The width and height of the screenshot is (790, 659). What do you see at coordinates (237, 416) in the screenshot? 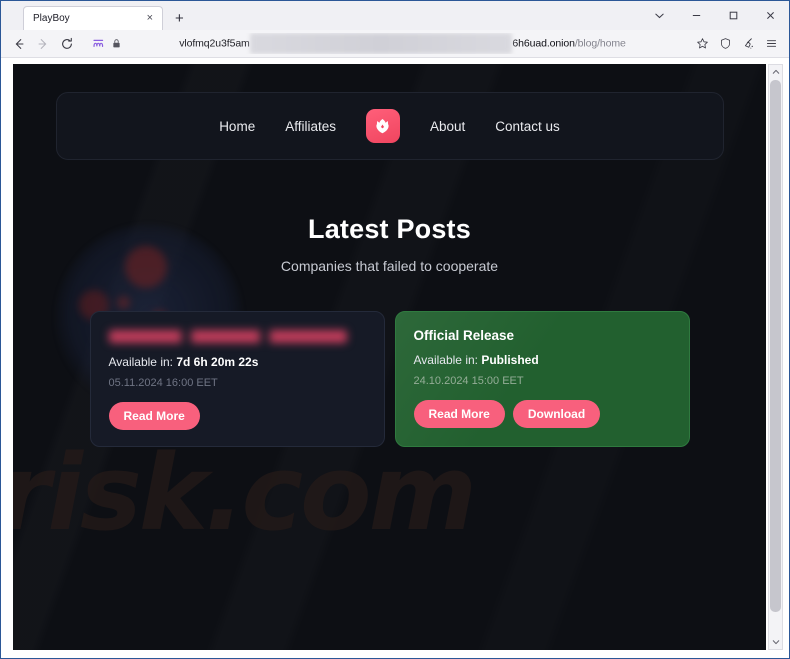
I see `post-card-buttons: Read More` at bounding box center [237, 416].